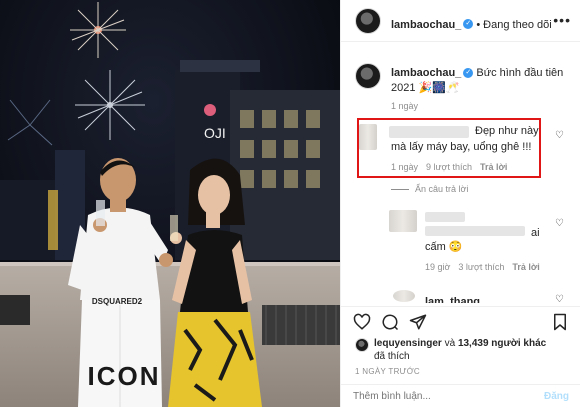 This screenshot has height=407, width=580. I want to click on caption-username: lambaochau_, so click(426, 73).